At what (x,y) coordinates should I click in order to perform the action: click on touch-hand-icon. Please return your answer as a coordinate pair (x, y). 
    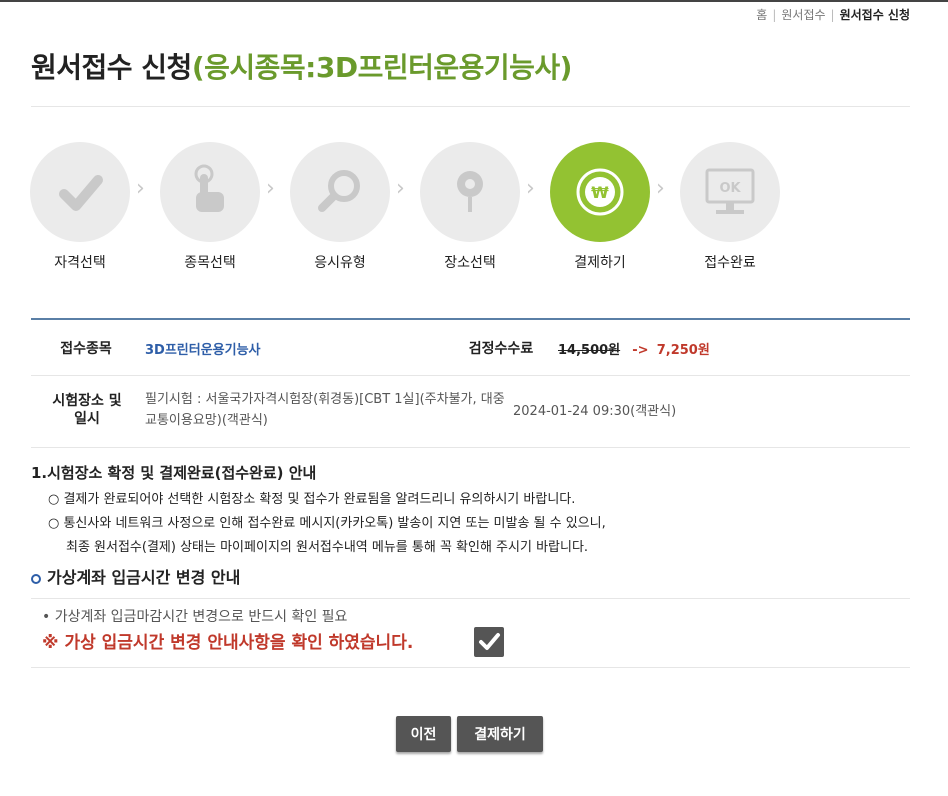
    Looking at the image, I should click on (209, 188).